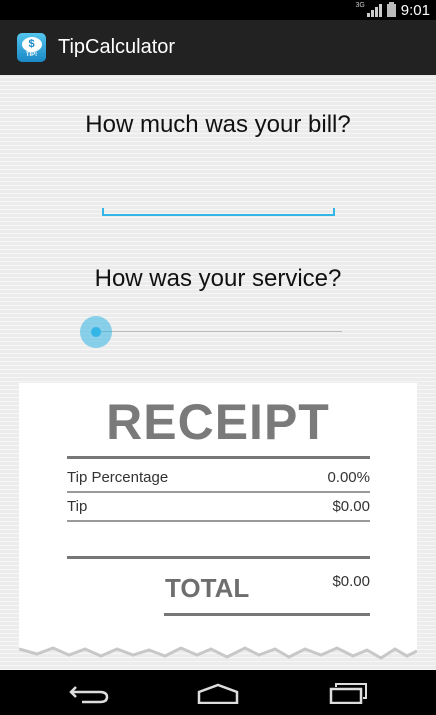 This screenshot has height=715, width=436. What do you see at coordinates (349, 693) in the screenshot?
I see `recent-apps-icon` at bounding box center [349, 693].